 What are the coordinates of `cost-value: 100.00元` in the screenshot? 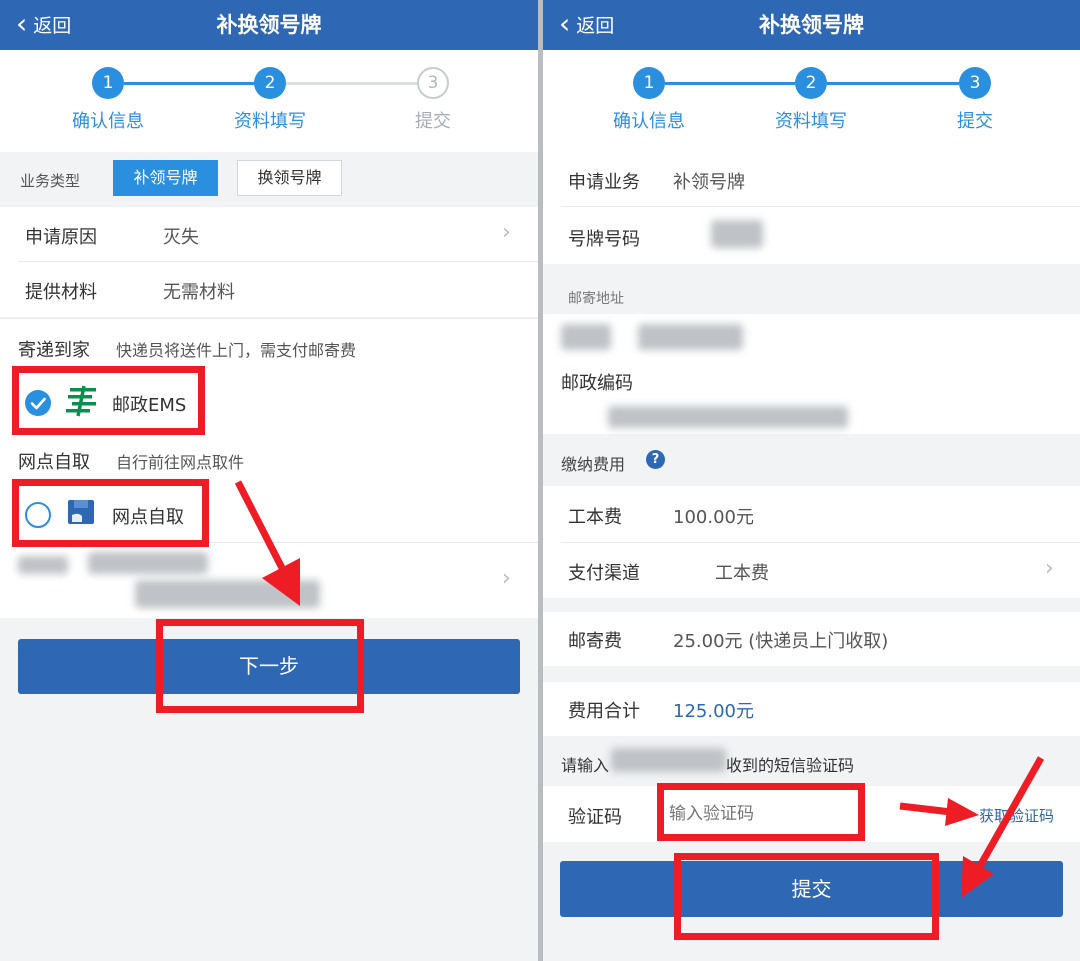 It's located at (713, 517).